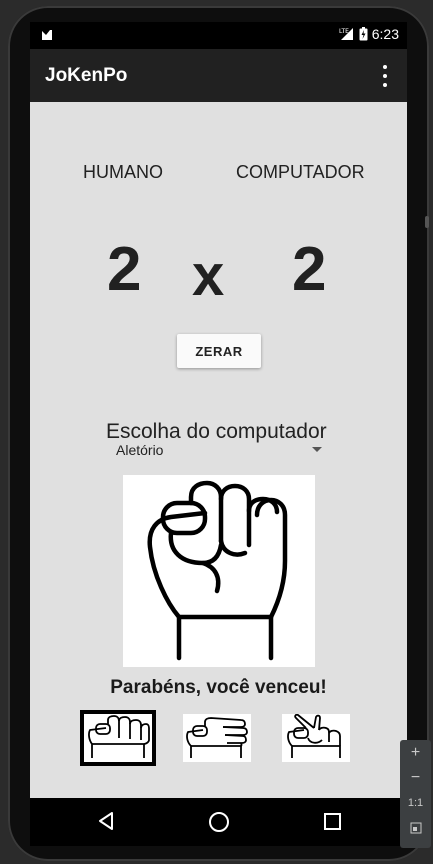 The height and width of the screenshot is (864, 433). I want to click on status-time: 6:23, so click(385, 34).